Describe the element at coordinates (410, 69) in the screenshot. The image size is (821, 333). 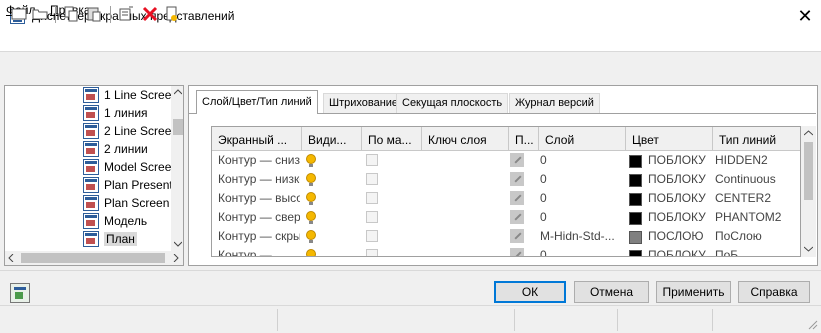
I see `toolbar` at that location.